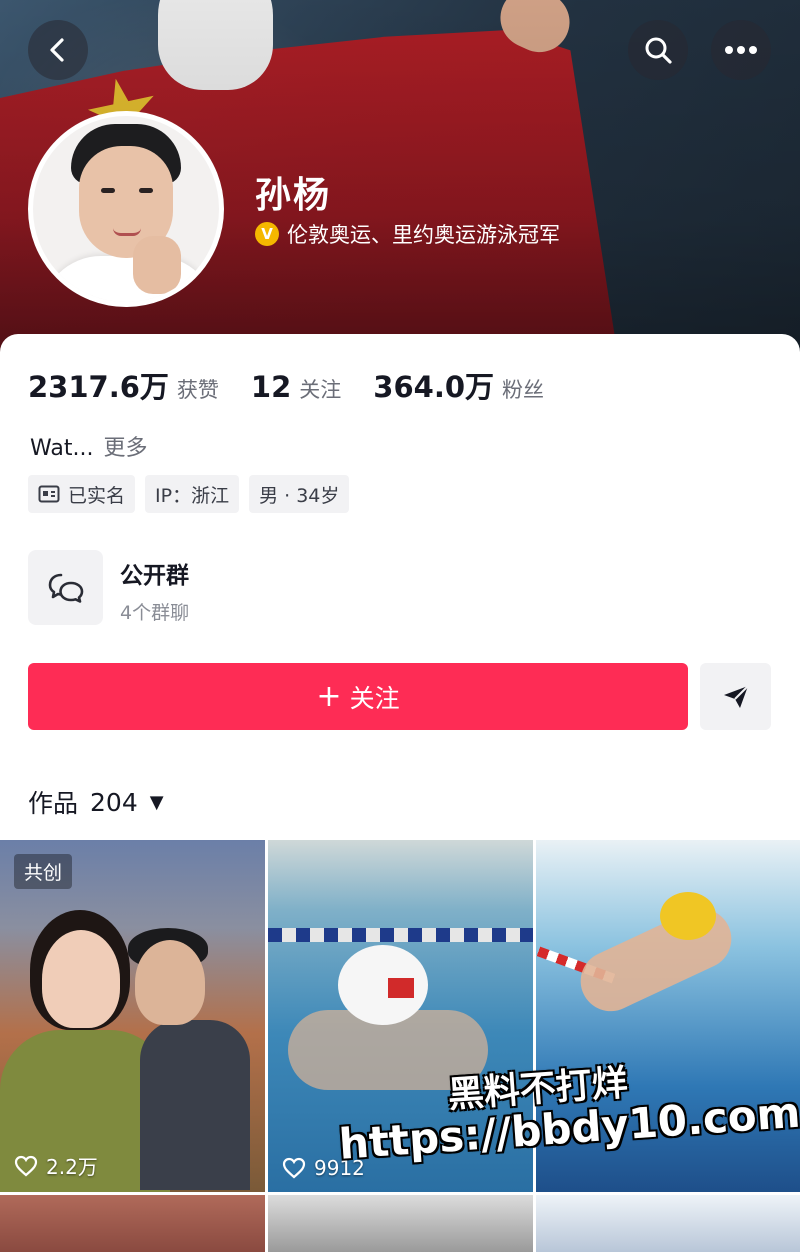 This screenshot has width=800, height=1252. What do you see at coordinates (53, 803) in the screenshot?
I see `works-label: 作品` at bounding box center [53, 803].